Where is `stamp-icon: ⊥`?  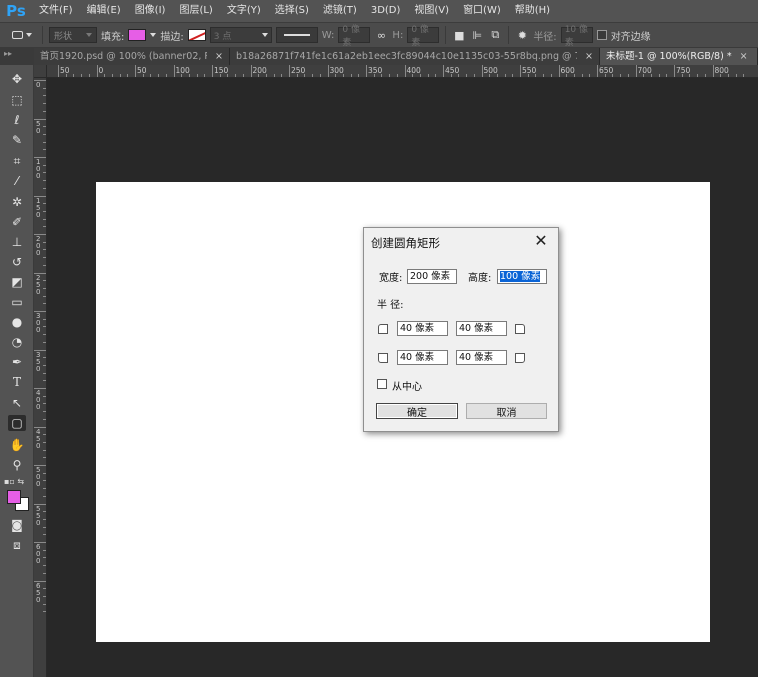 stamp-icon: ⊥ is located at coordinates (17, 242).